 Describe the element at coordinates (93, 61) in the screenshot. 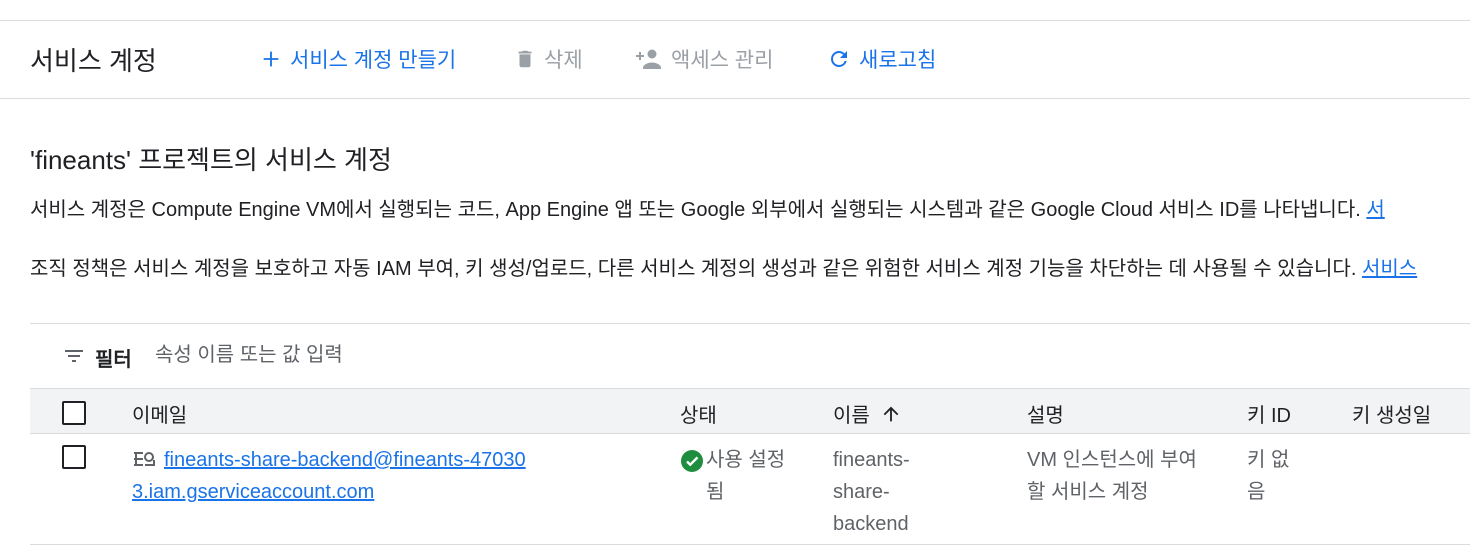

I see `page-title: 서비스 계정` at that location.